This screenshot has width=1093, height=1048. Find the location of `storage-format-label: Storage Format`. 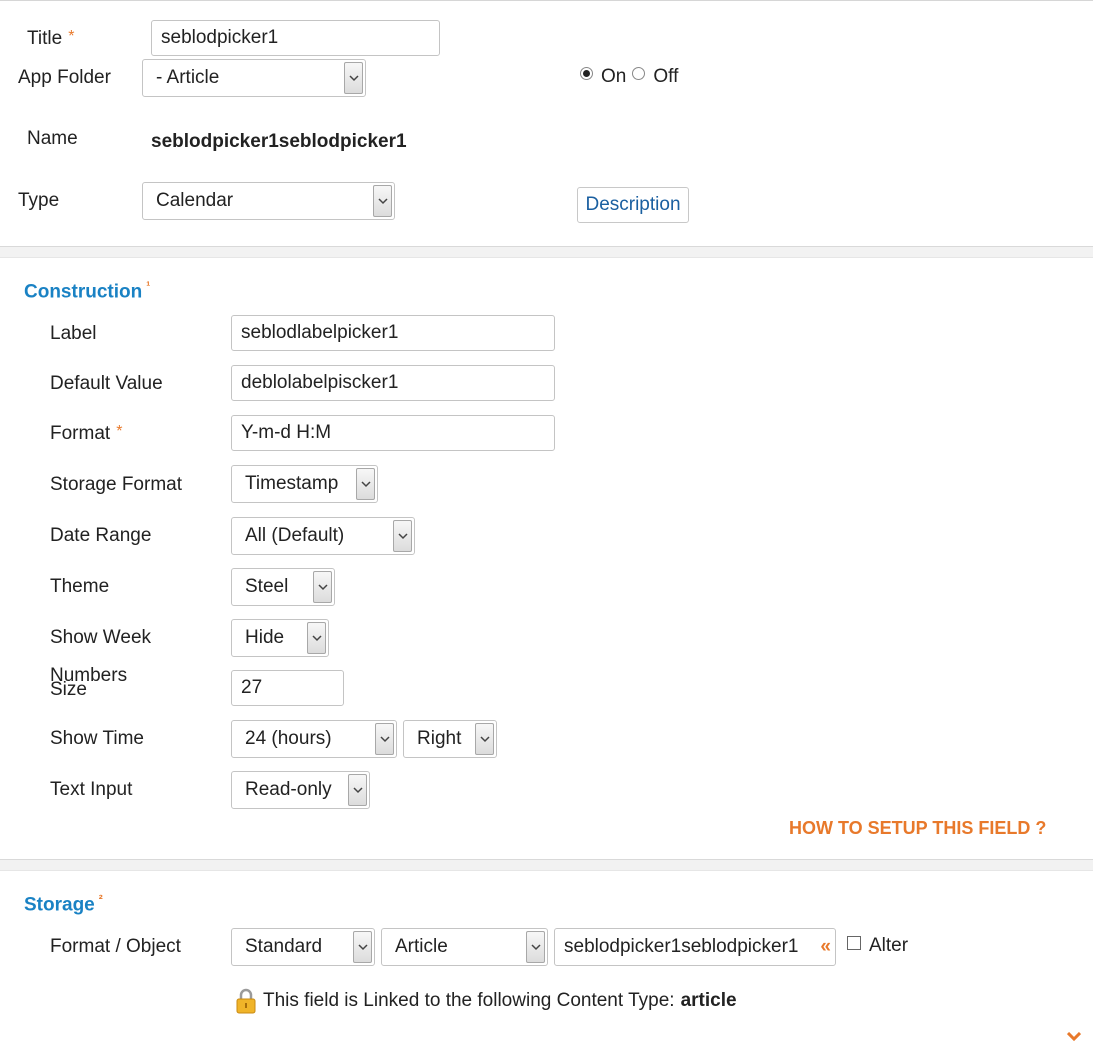

storage-format-label: Storage Format is located at coordinates (116, 484).